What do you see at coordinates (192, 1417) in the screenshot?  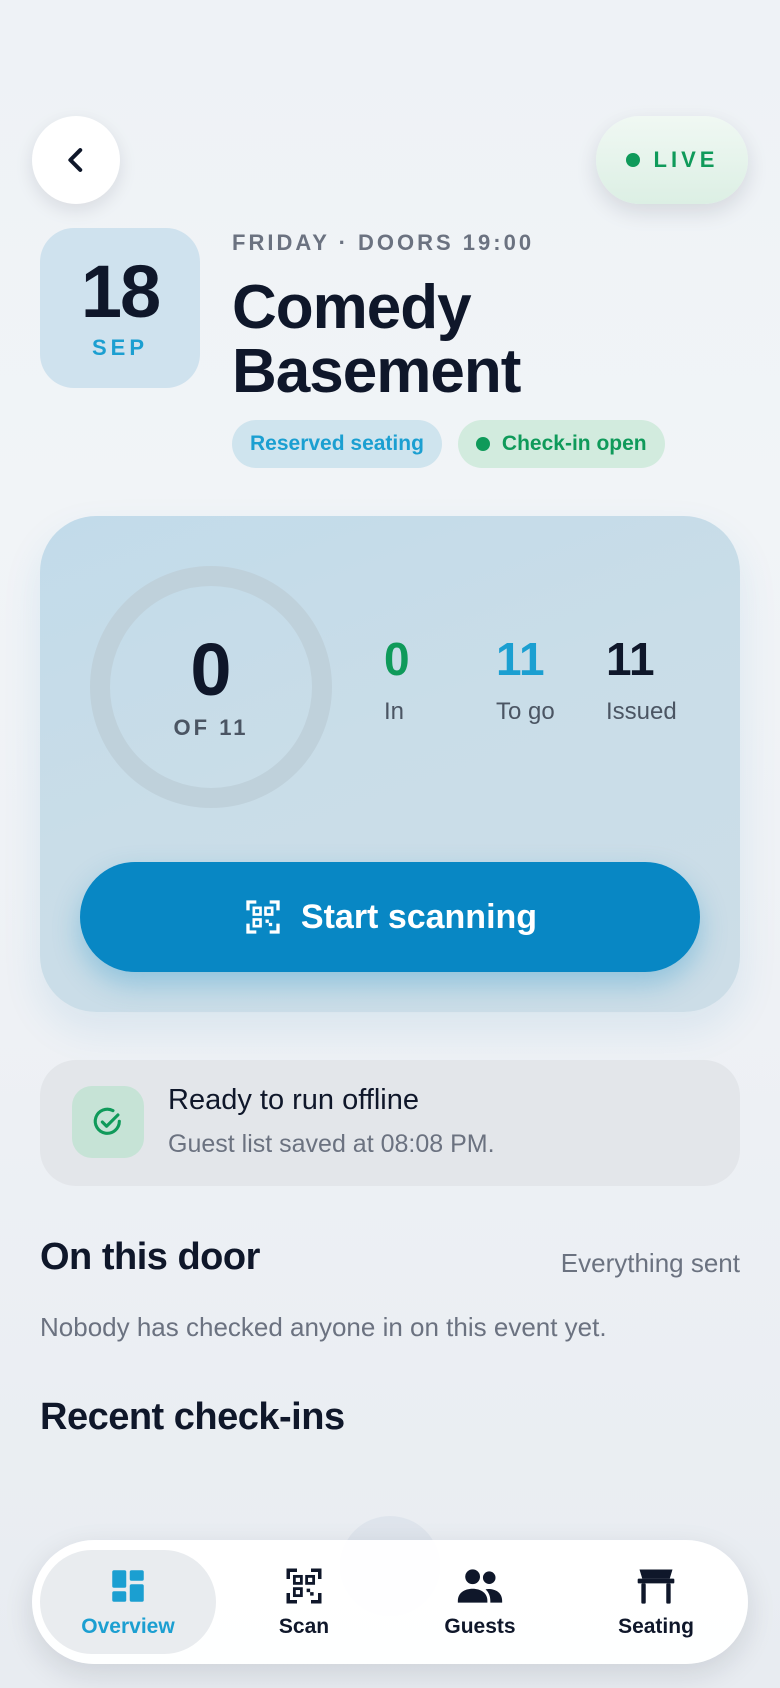 I see `recent-checkins-title: Recent check-ins` at bounding box center [192, 1417].